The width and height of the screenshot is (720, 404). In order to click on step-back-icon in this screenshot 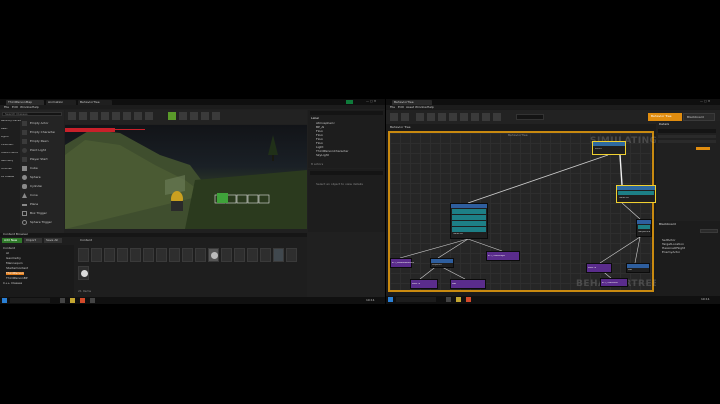, I will do `click(464, 117)`.